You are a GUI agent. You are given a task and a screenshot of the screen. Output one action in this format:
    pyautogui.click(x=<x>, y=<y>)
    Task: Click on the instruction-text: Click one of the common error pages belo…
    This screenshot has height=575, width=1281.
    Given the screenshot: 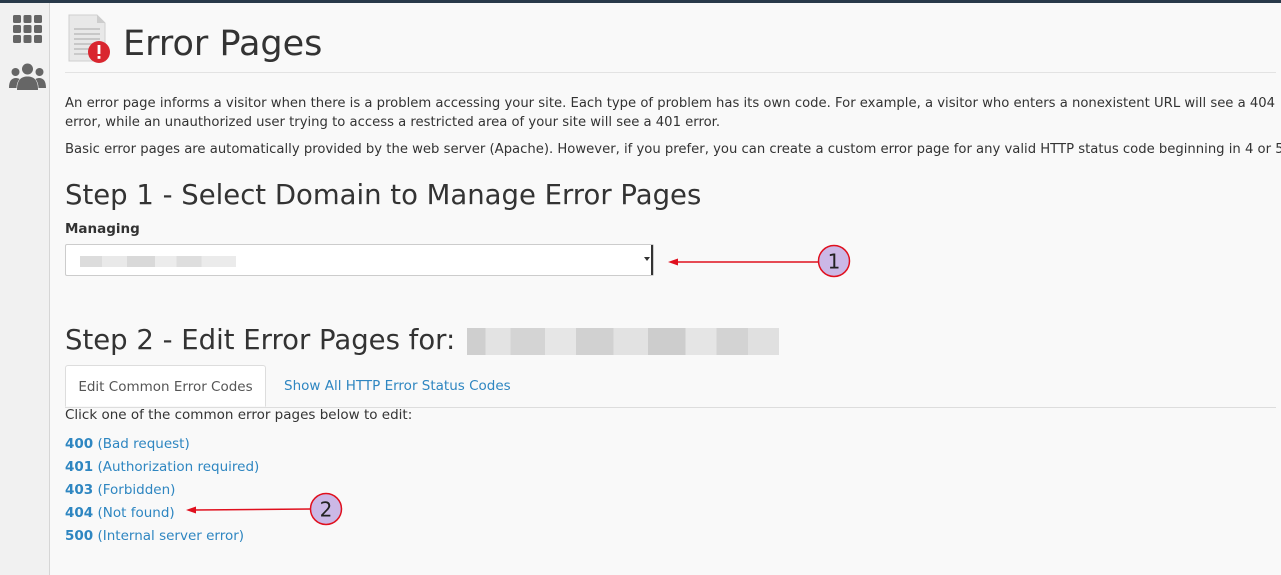 What is the action you would take?
    pyautogui.click(x=239, y=415)
    